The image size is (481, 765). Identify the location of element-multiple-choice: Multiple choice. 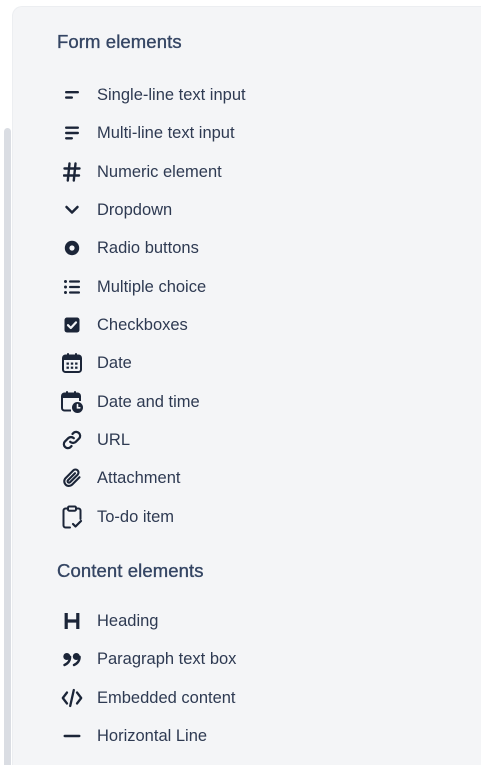
(257, 287).